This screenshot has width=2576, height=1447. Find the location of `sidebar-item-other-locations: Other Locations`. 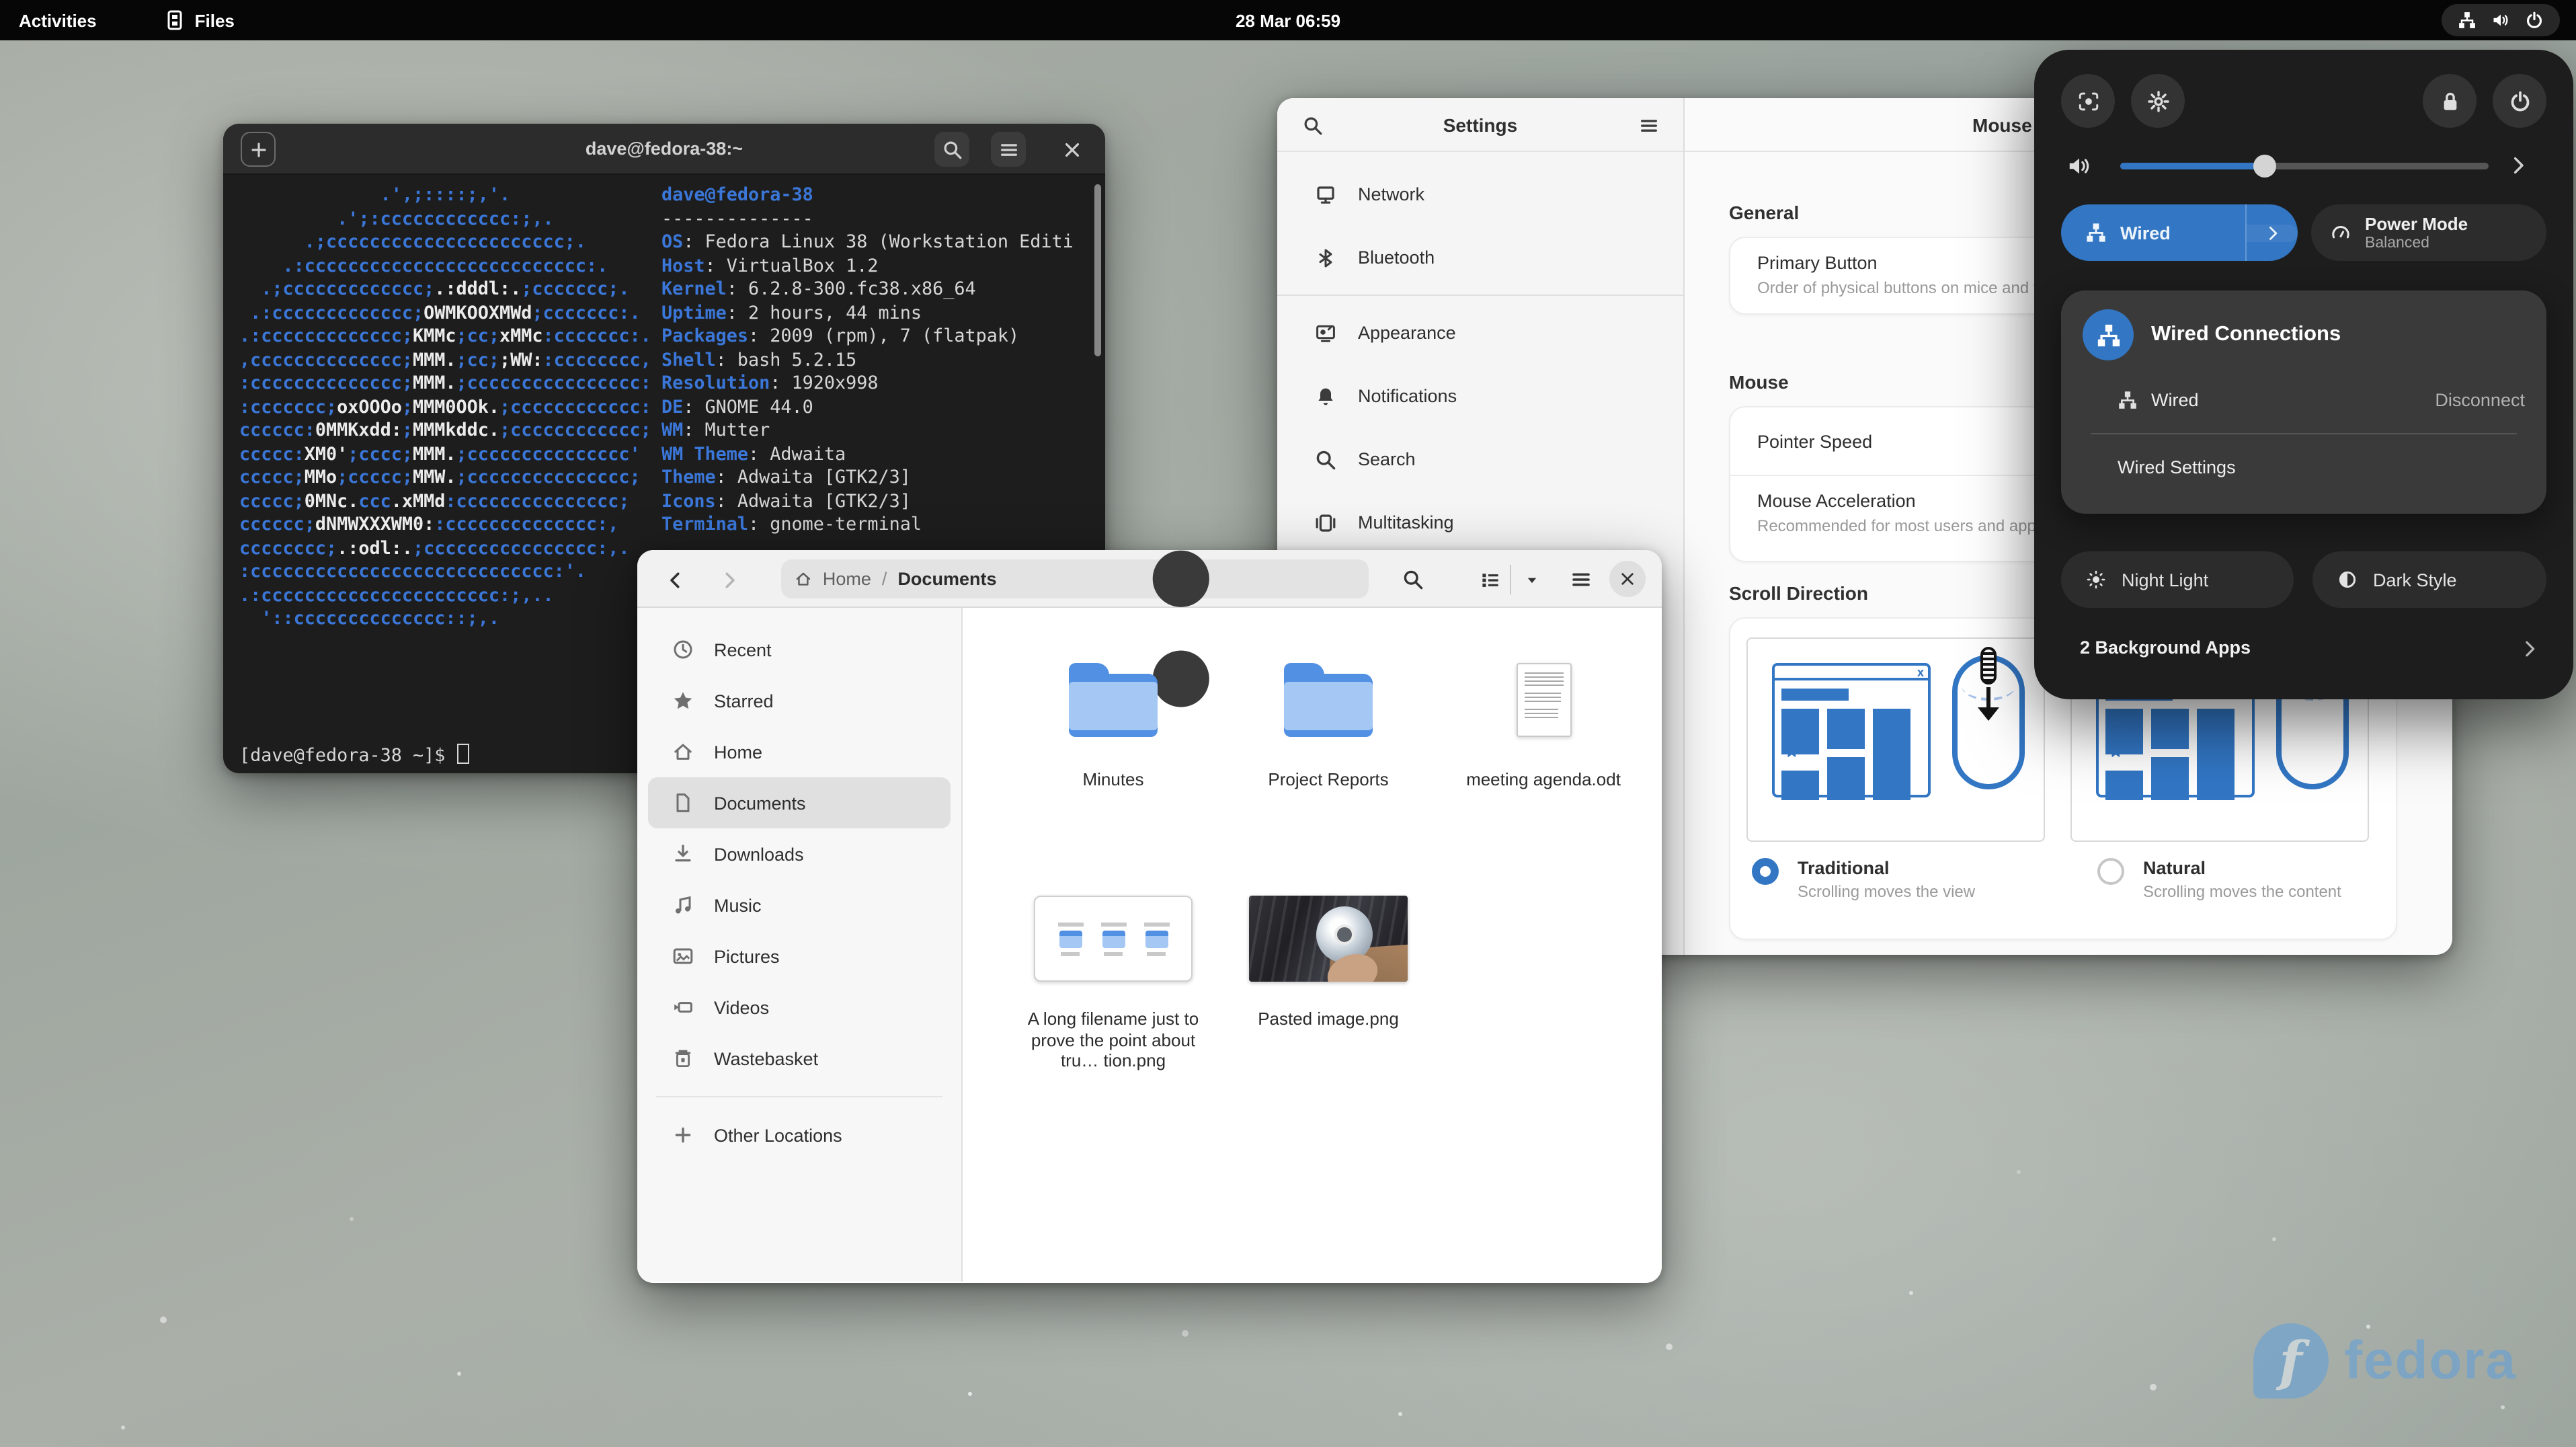

sidebar-item-other-locations: Other Locations is located at coordinates (799, 1135).